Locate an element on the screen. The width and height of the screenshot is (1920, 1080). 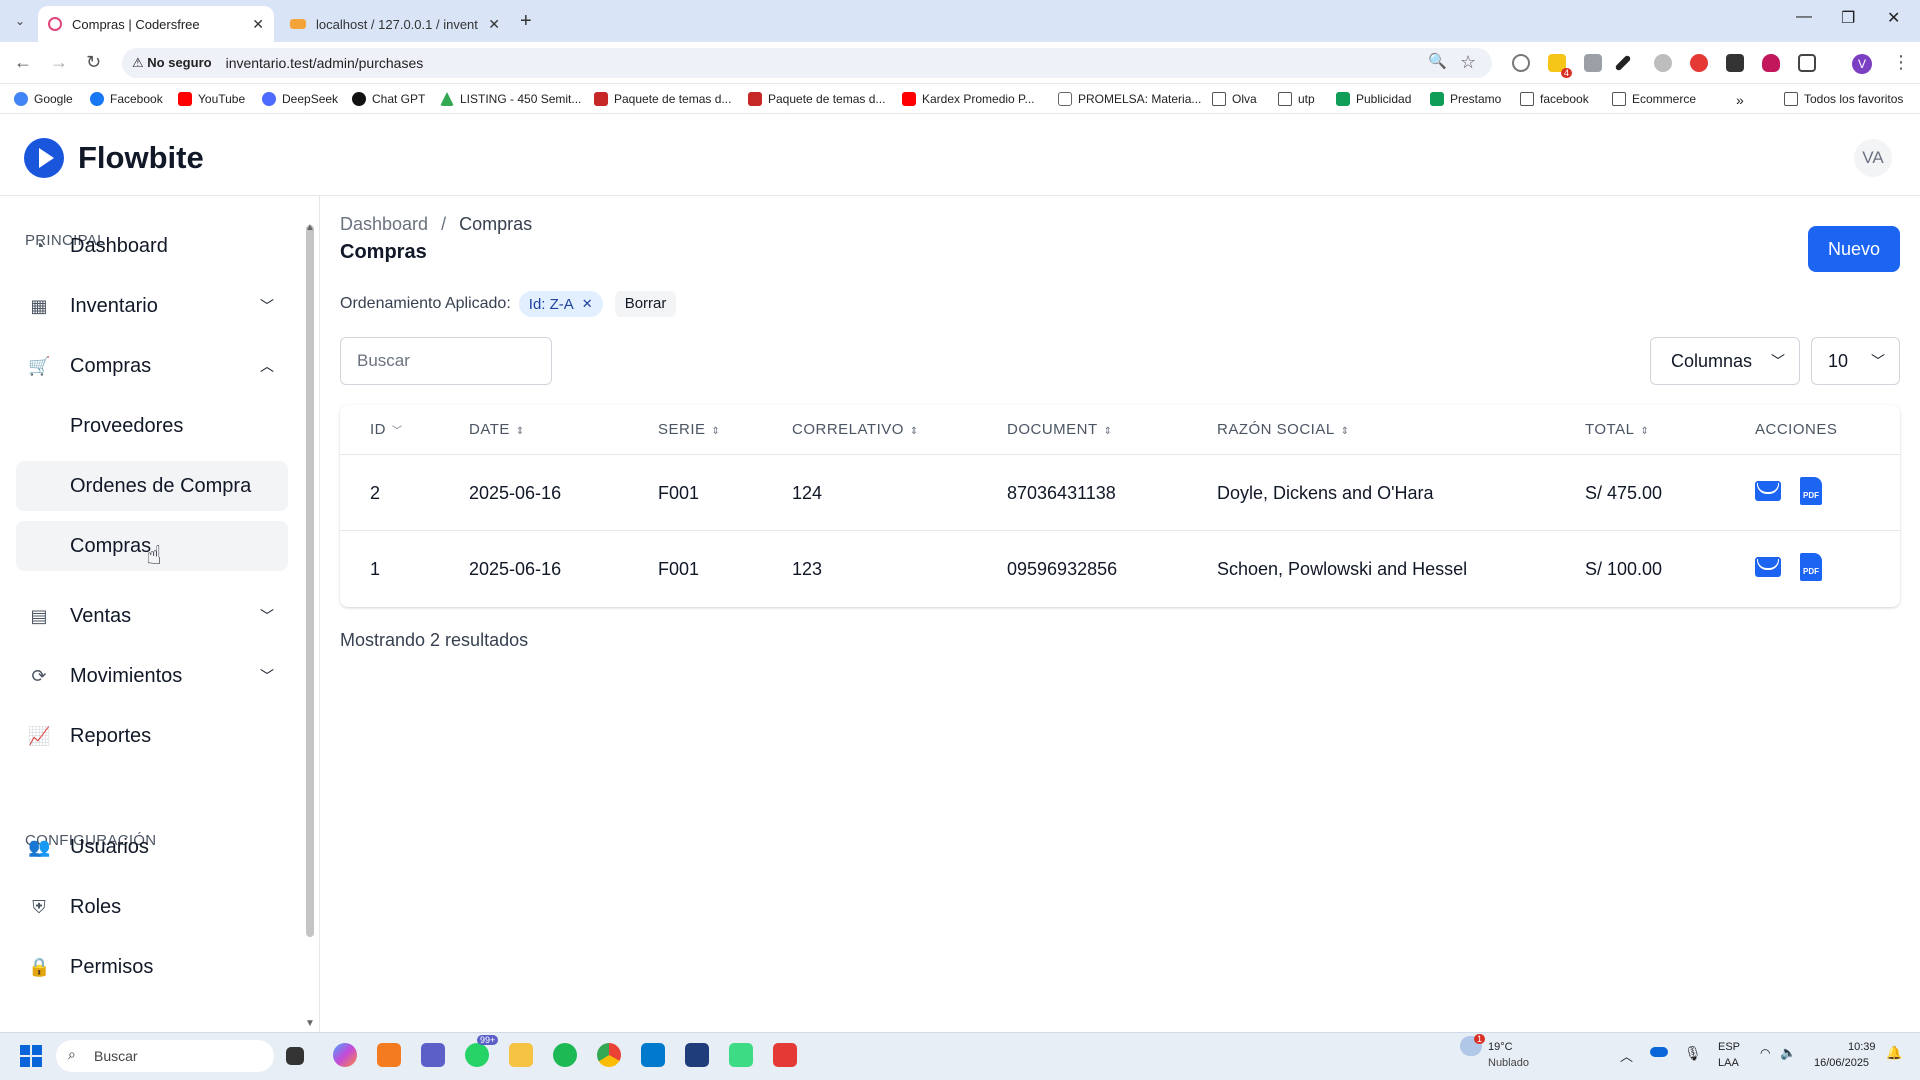
scroll-up-icon: ▲ is located at coordinates (310, 227).